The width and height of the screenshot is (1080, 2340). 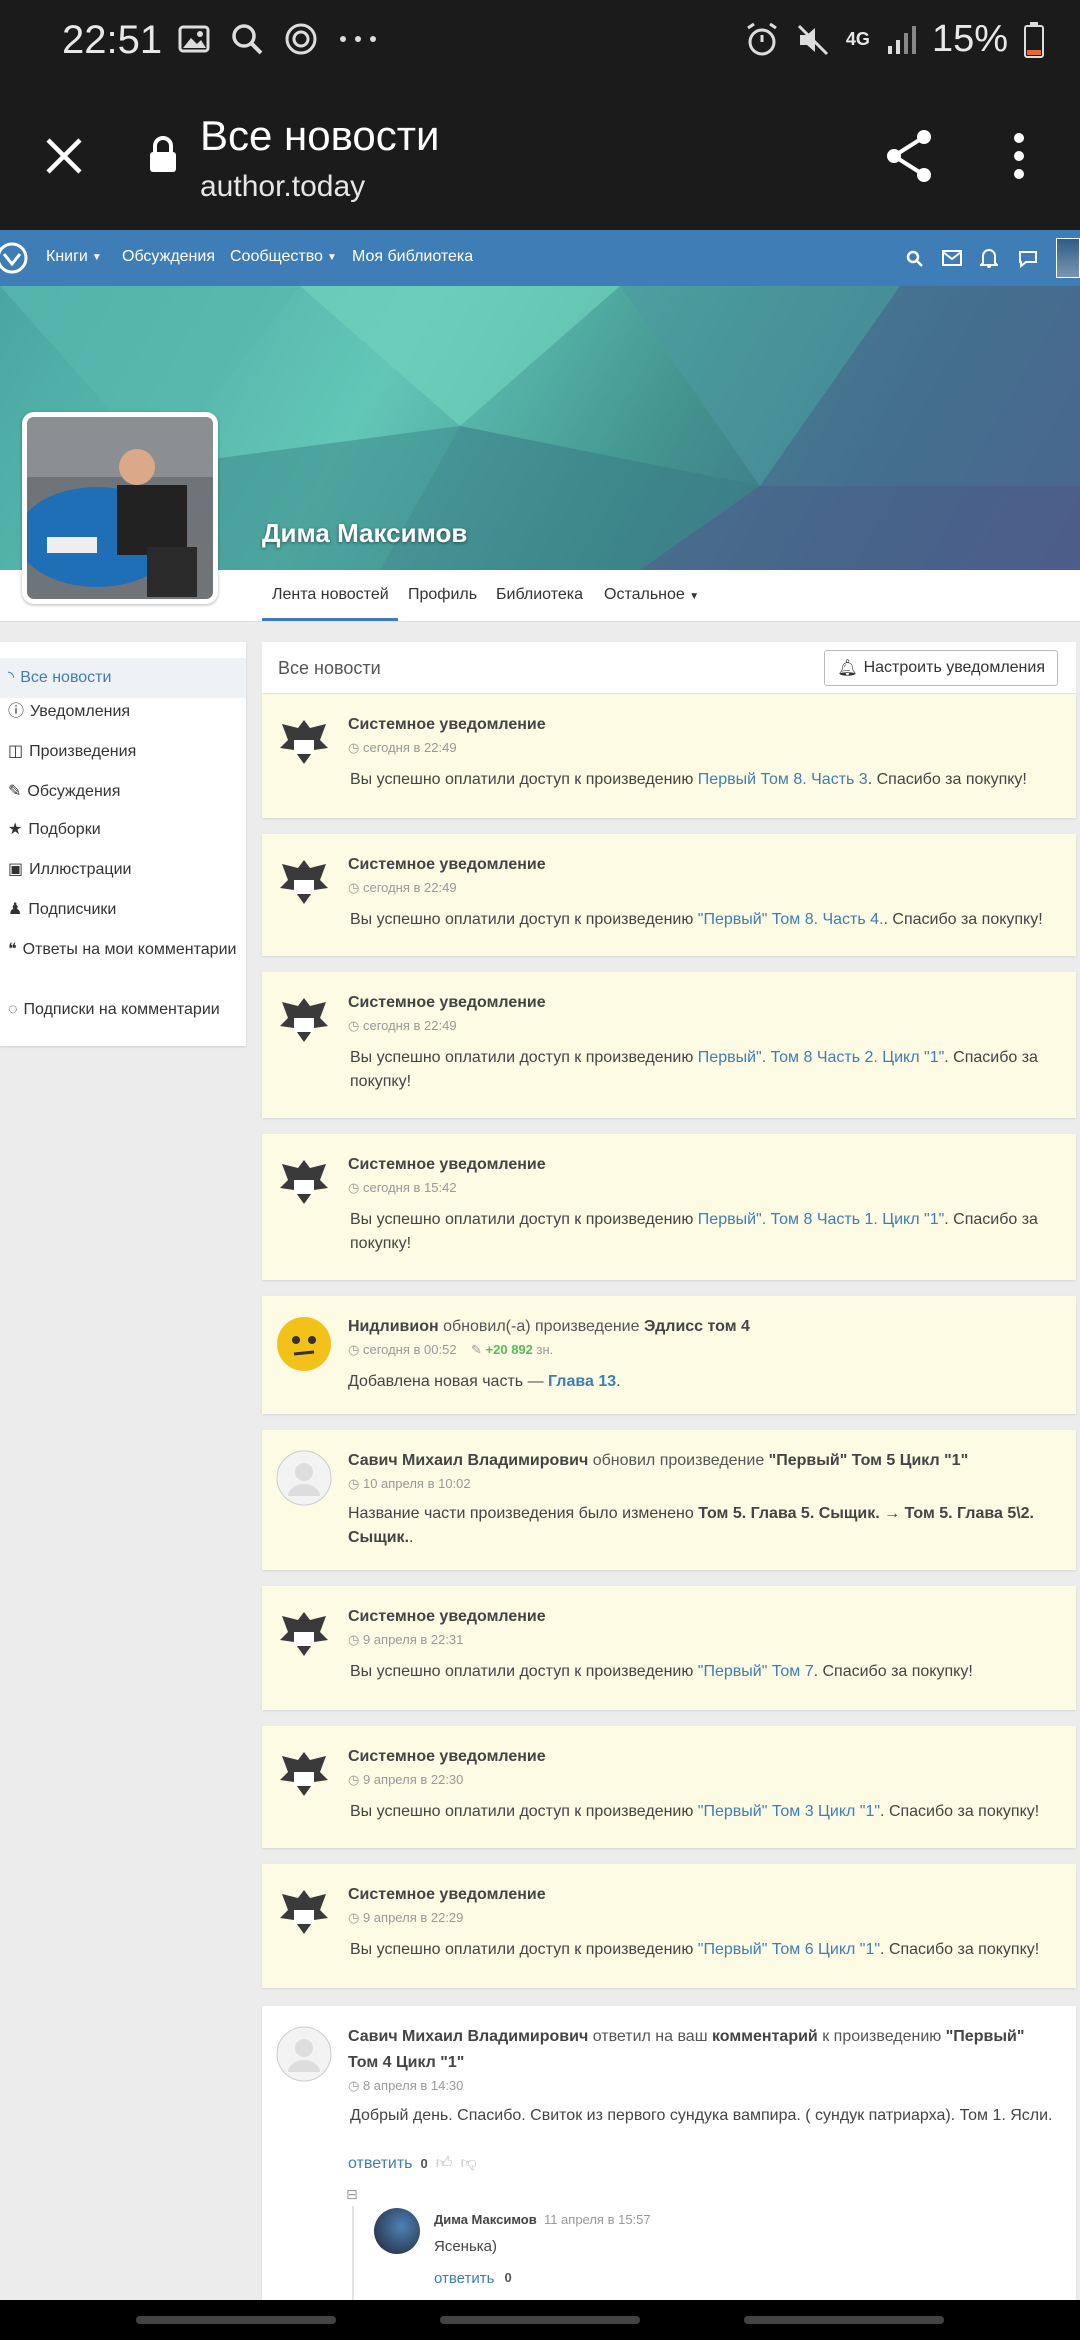 What do you see at coordinates (304, 1634) in the screenshot?
I see `system-eagle-icon` at bounding box center [304, 1634].